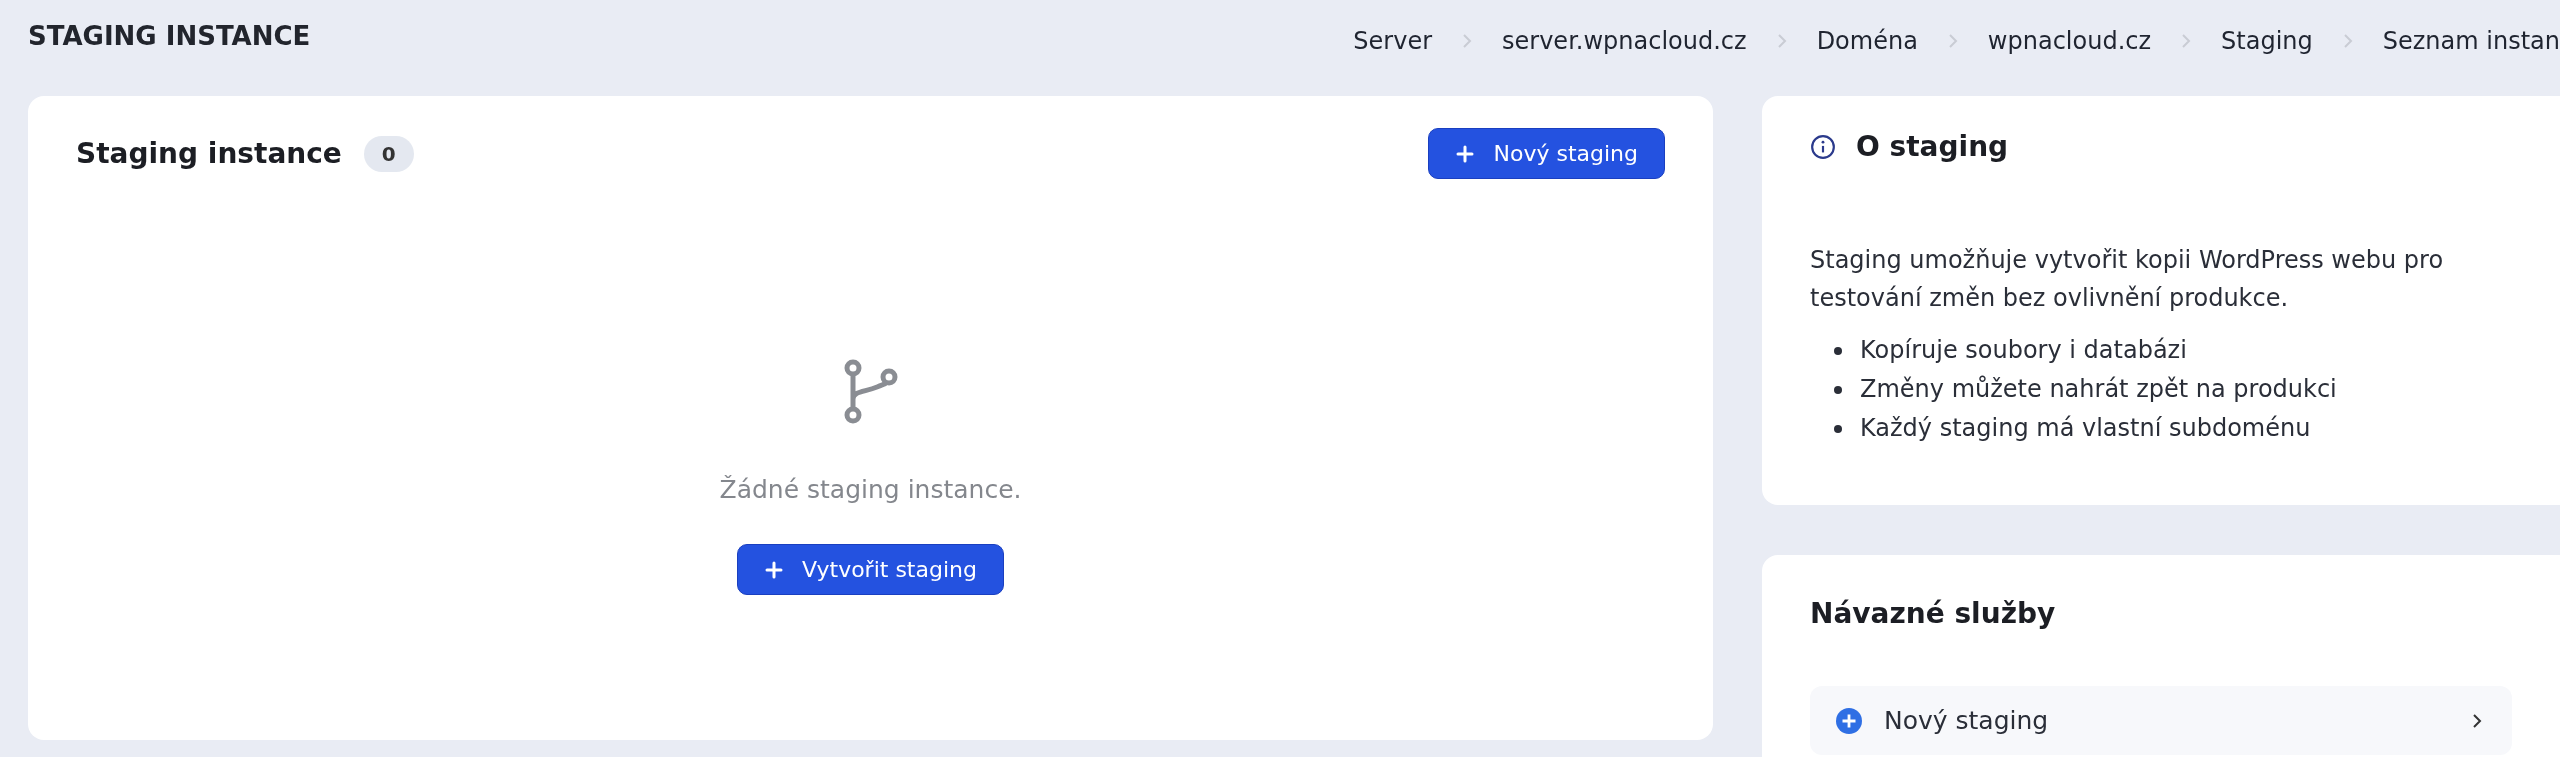 The image size is (2560, 757). What do you see at coordinates (1933, 613) in the screenshot?
I see `card-title: Návazné služby` at bounding box center [1933, 613].